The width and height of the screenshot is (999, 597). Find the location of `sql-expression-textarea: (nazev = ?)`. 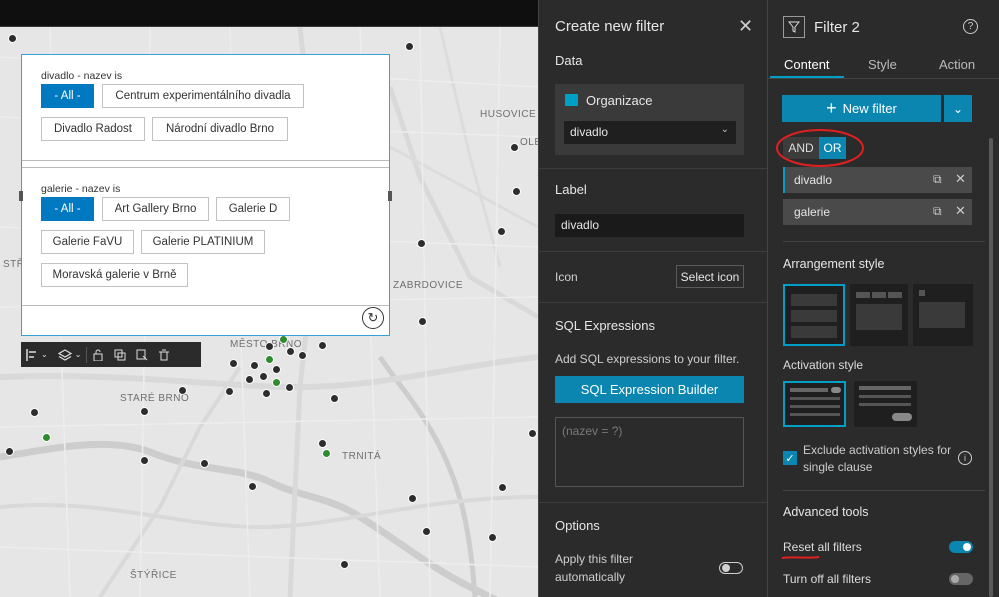

sql-expression-textarea: (nazev = ?) is located at coordinates (649, 452).